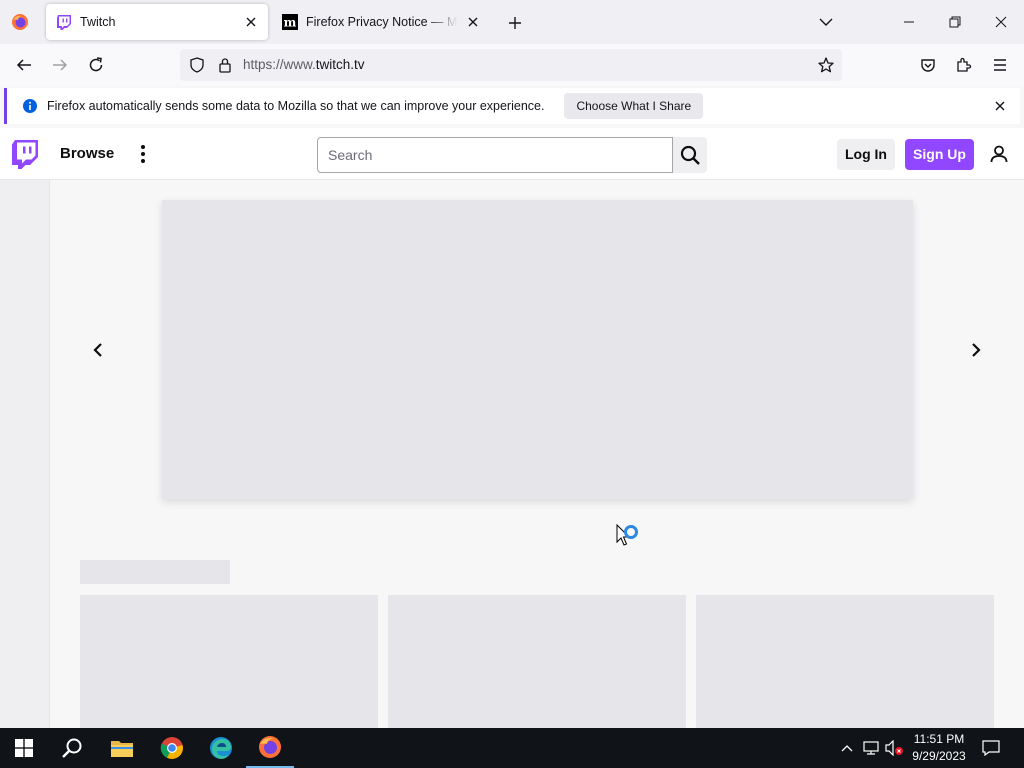 Image resolution: width=1024 pixels, height=768 pixels. Describe the element at coordinates (98, 350) in the screenshot. I see `carousel-prev-icon` at that location.